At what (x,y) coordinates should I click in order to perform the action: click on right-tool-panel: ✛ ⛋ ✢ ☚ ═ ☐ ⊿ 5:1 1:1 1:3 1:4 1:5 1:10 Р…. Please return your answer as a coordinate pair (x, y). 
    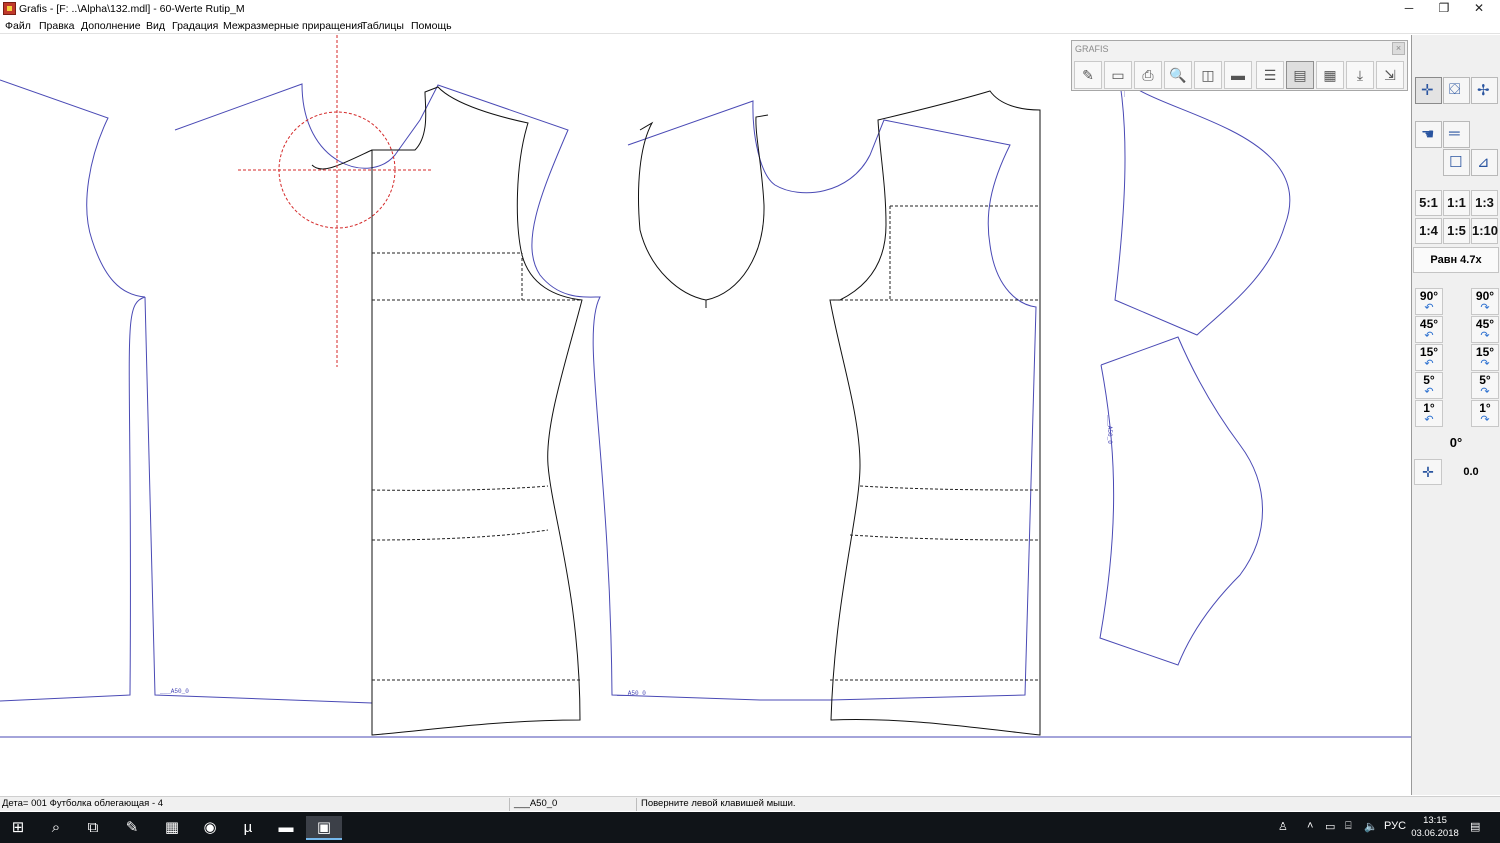
    Looking at the image, I should click on (1455, 415).